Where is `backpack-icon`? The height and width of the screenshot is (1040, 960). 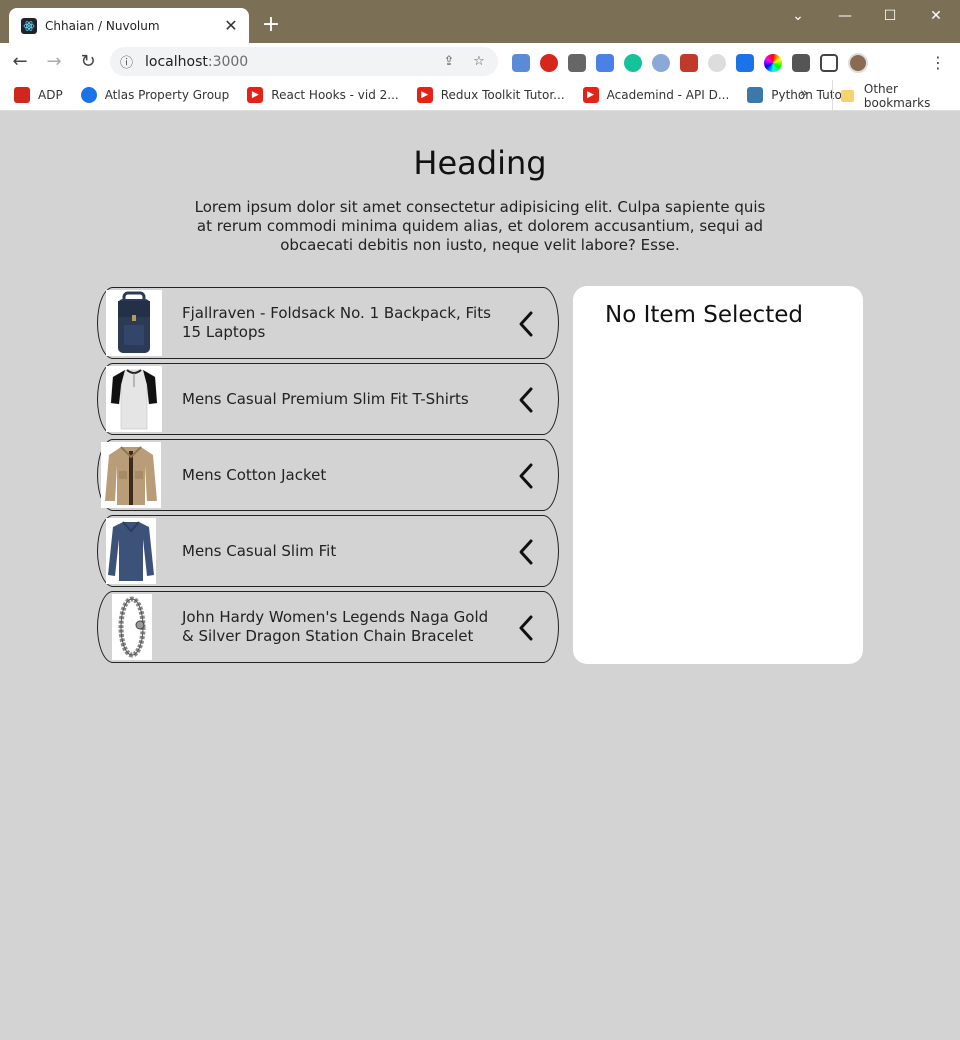 backpack-icon is located at coordinates (134, 322).